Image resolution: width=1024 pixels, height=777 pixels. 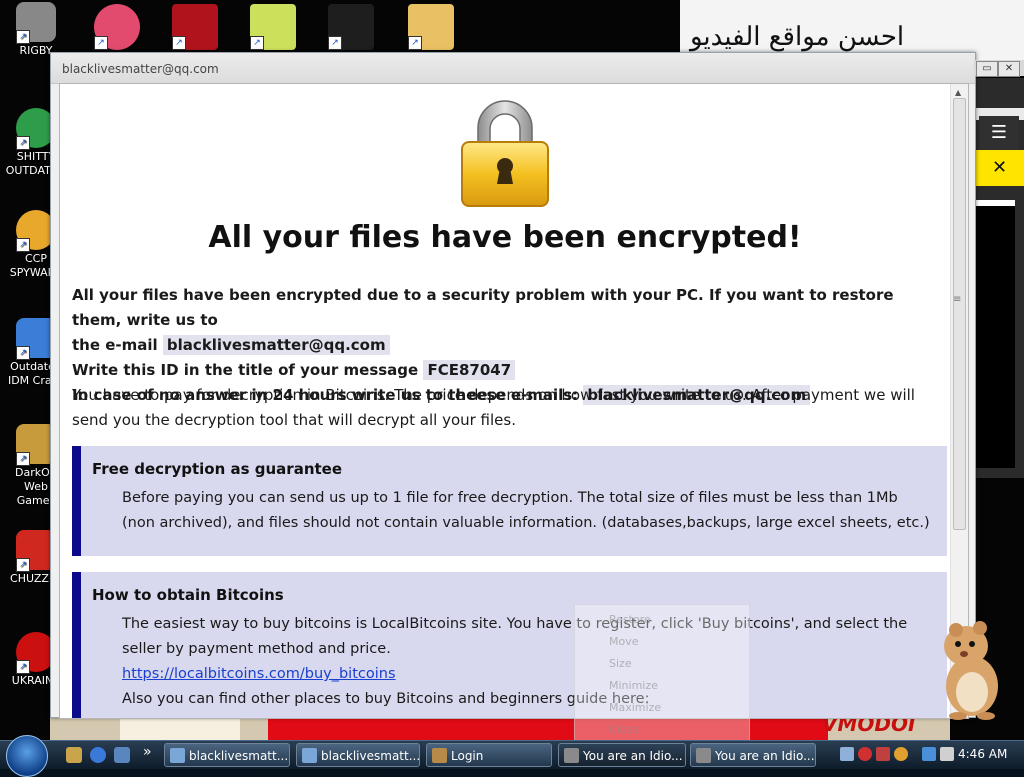 What do you see at coordinates (662, 679) in the screenshot?
I see `faded-context-menu: Restore Move Size Minimize Maximize Close` at bounding box center [662, 679].